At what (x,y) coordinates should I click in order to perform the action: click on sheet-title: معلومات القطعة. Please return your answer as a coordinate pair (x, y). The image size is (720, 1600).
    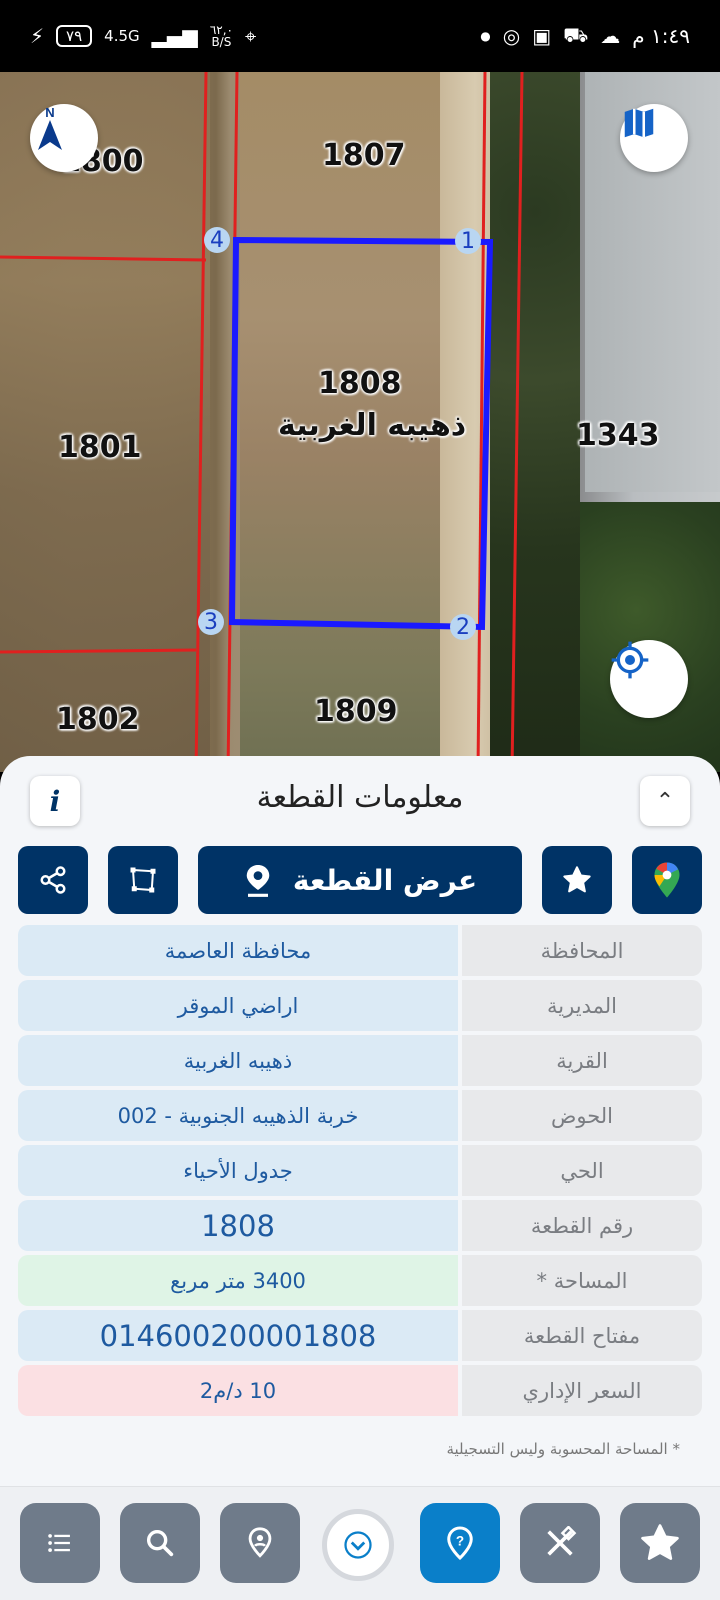
    Looking at the image, I should click on (360, 797).